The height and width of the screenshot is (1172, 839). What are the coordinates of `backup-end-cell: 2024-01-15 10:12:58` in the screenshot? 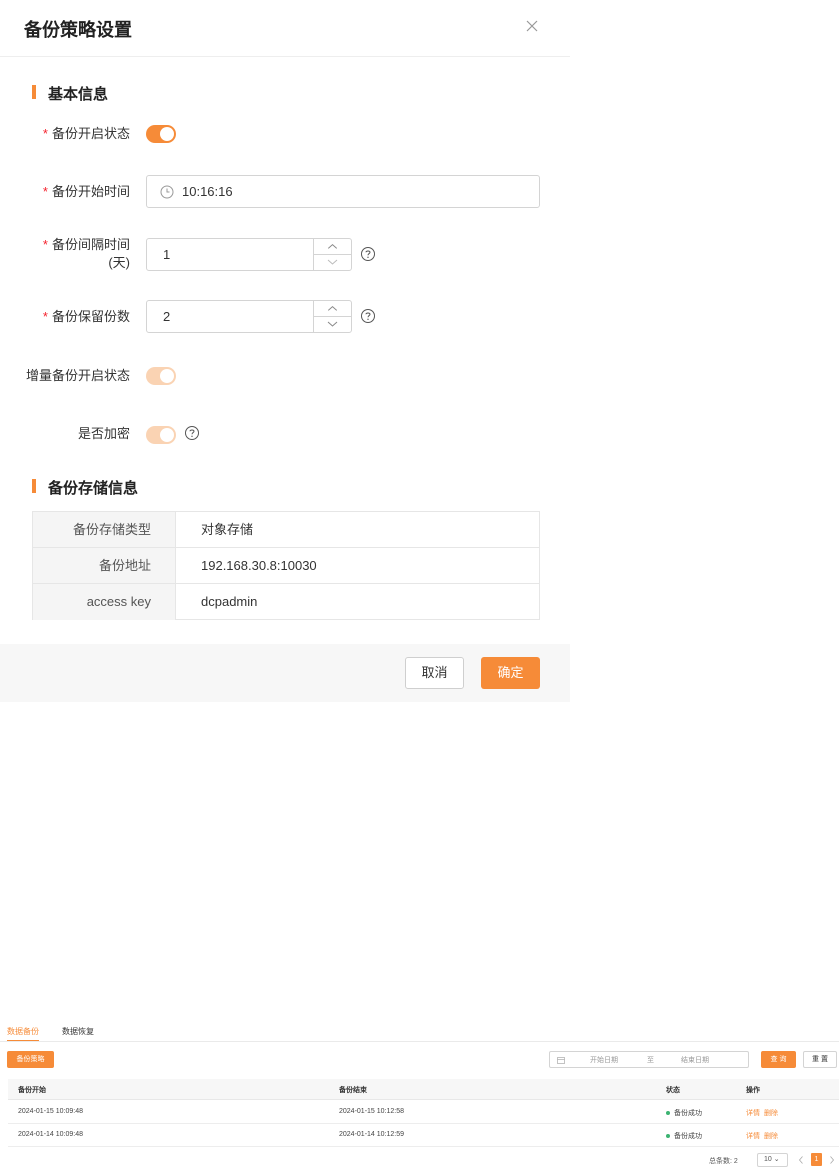 It's located at (371, 1111).